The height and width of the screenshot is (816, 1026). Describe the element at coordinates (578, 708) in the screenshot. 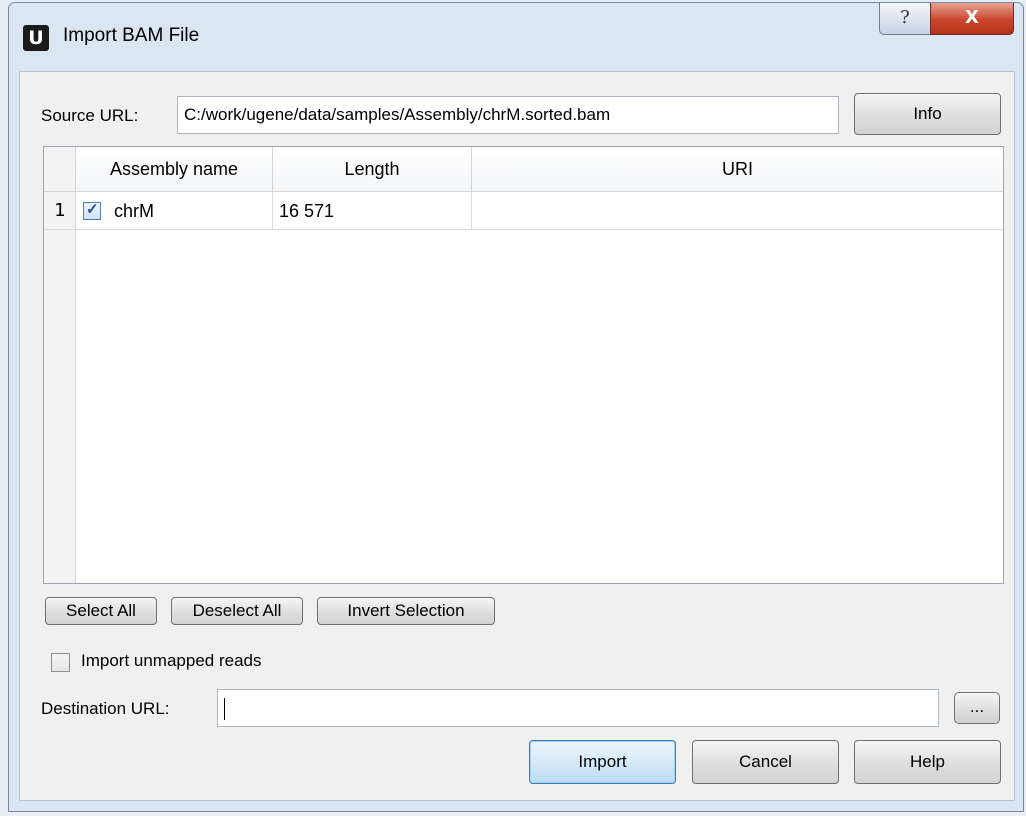

I see `destination-url-field` at that location.